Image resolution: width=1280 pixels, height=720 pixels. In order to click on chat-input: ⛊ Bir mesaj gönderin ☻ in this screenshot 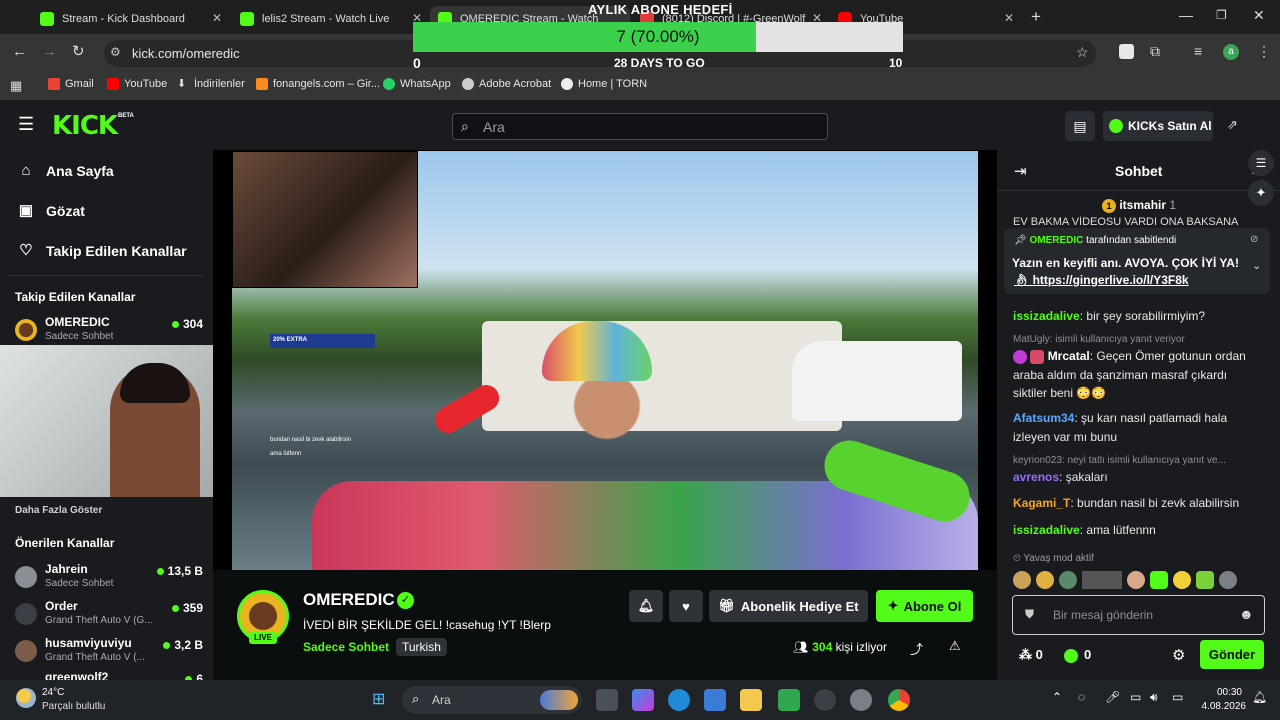, I will do `click(1138, 615)`.